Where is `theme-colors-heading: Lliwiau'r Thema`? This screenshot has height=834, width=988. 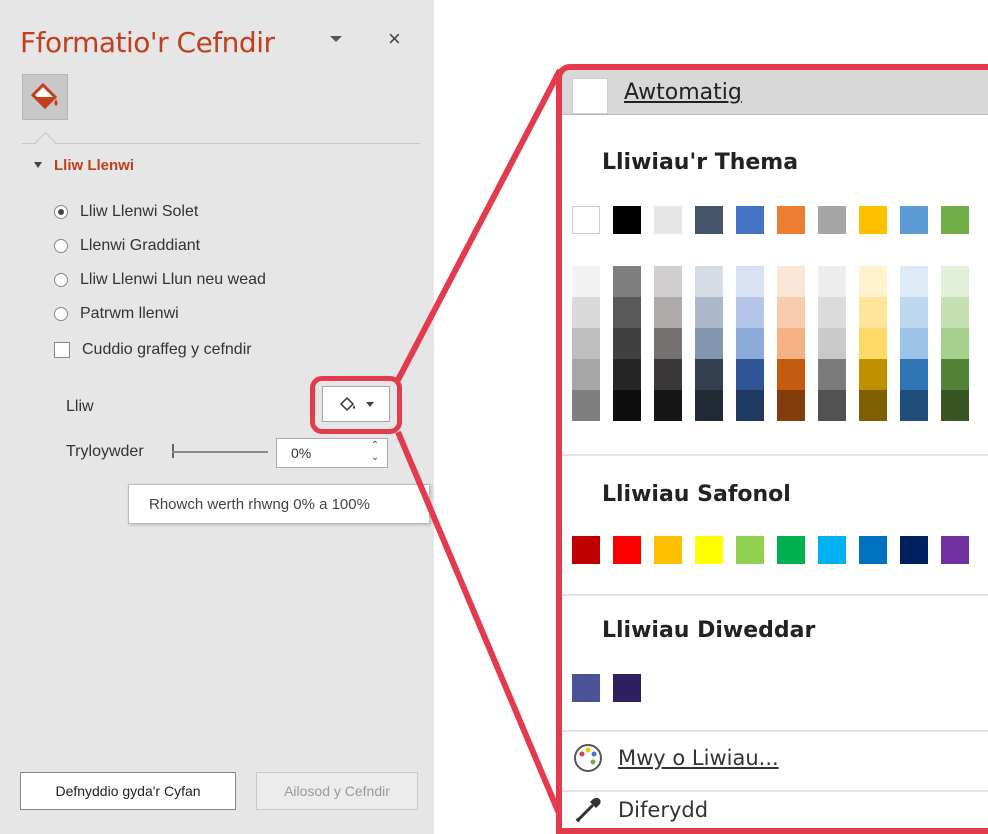
theme-colors-heading: Lliwiau'r Thema is located at coordinates (700, 162).